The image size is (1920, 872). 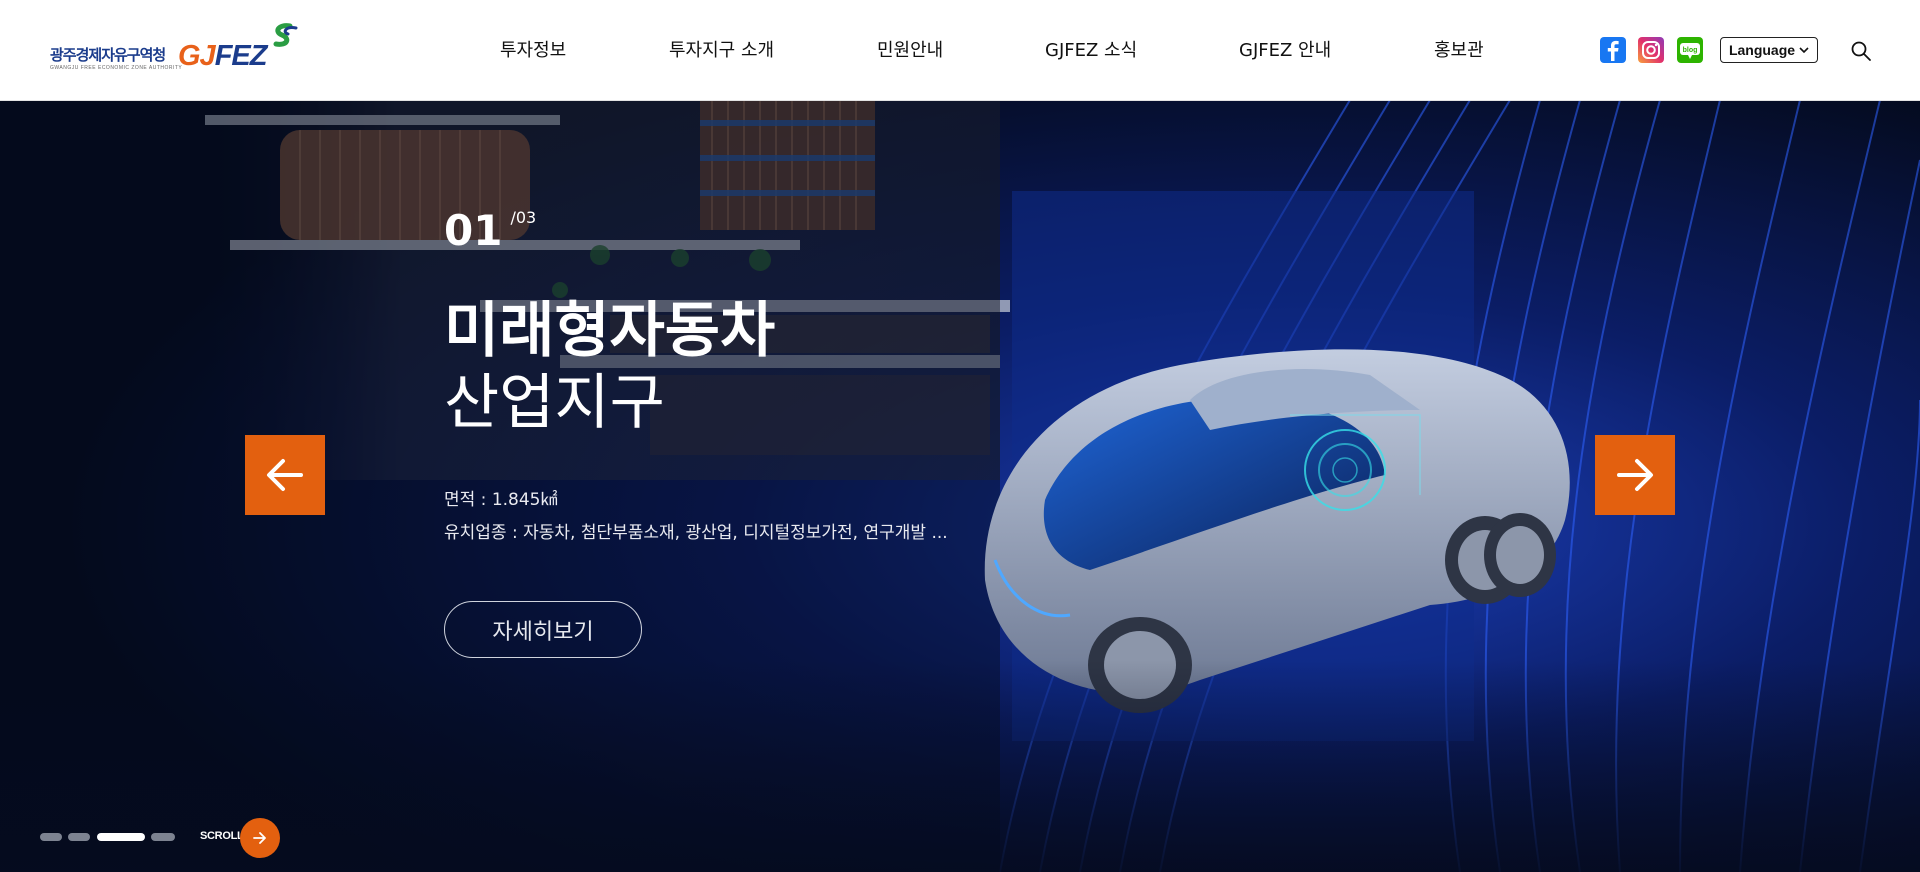 What do you see at coordinates (501, 500) in the screenshot?
I see `slide-area-text: 면적 : 1.845㎢` at bounding box center [501, 500].